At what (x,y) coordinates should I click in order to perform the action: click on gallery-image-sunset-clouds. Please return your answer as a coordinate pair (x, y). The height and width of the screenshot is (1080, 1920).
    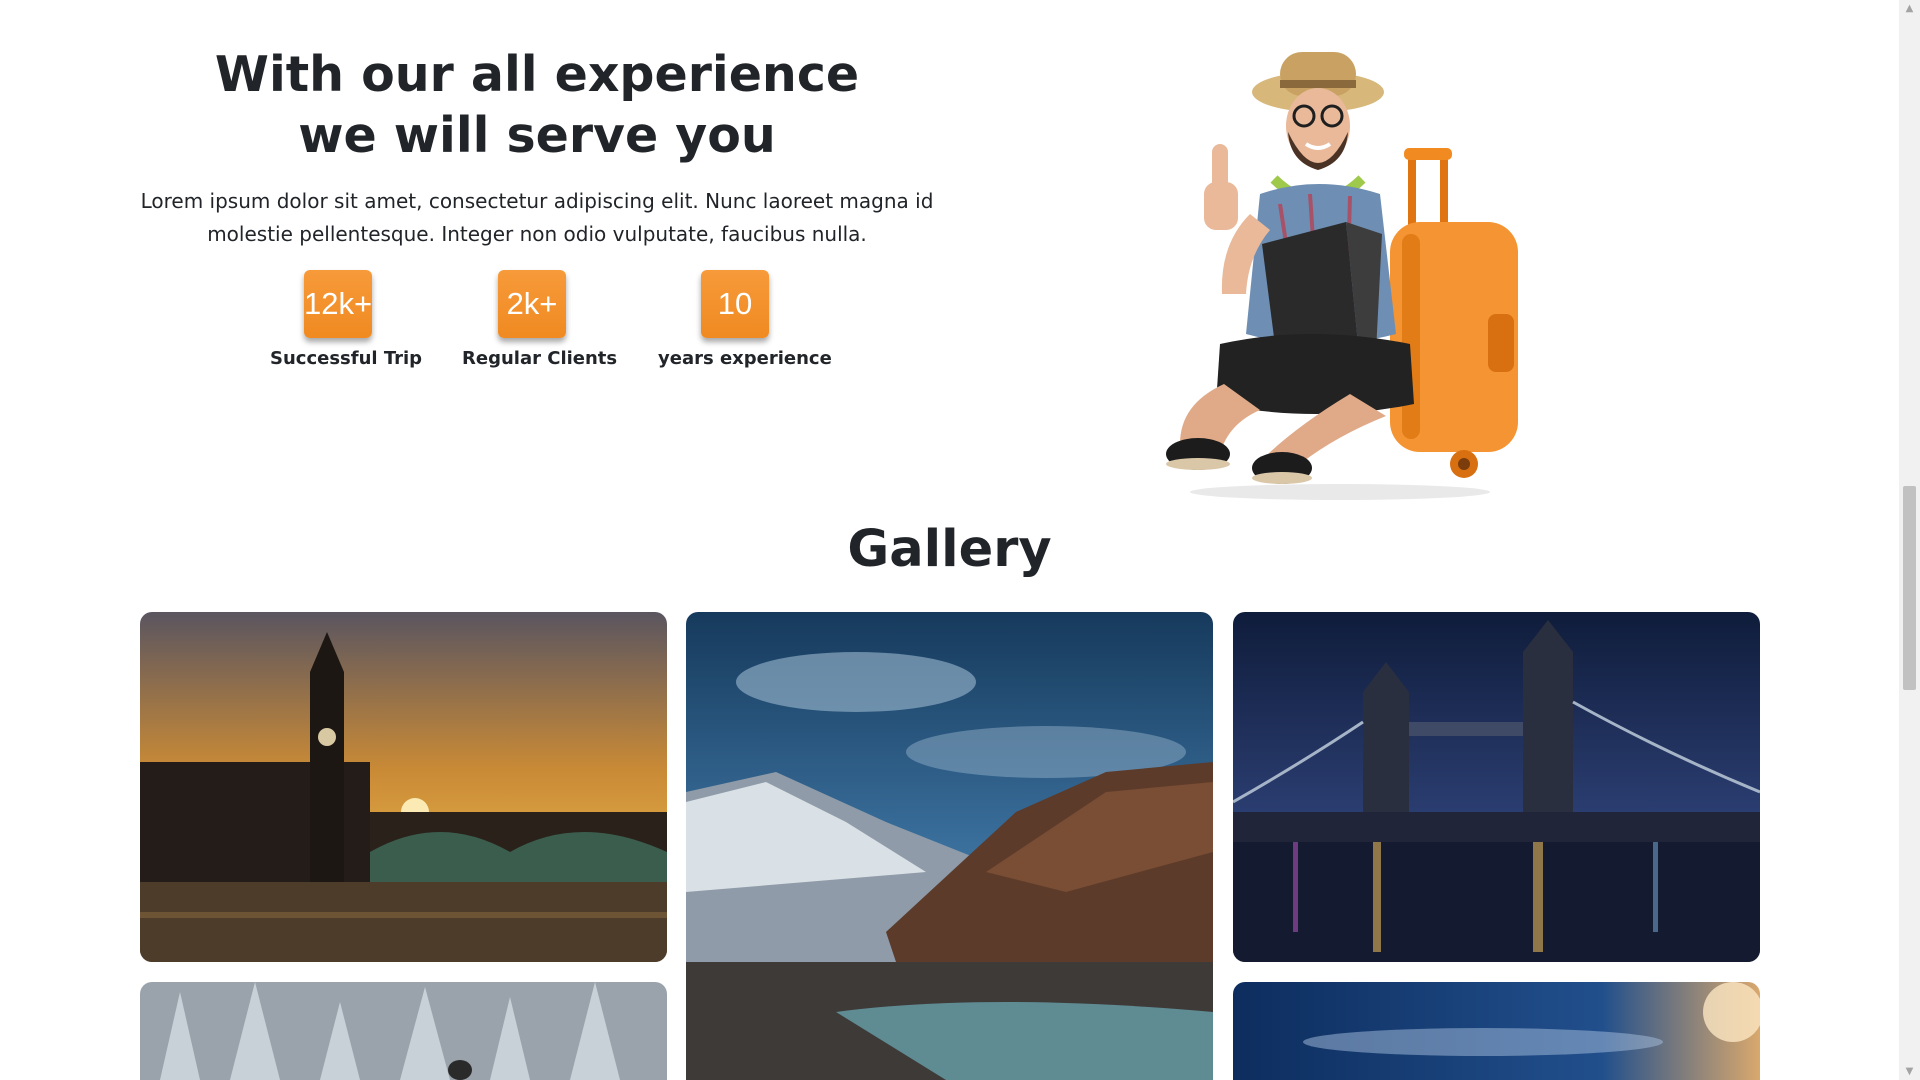
    Looking at the image, I should click on (1496, 1031).